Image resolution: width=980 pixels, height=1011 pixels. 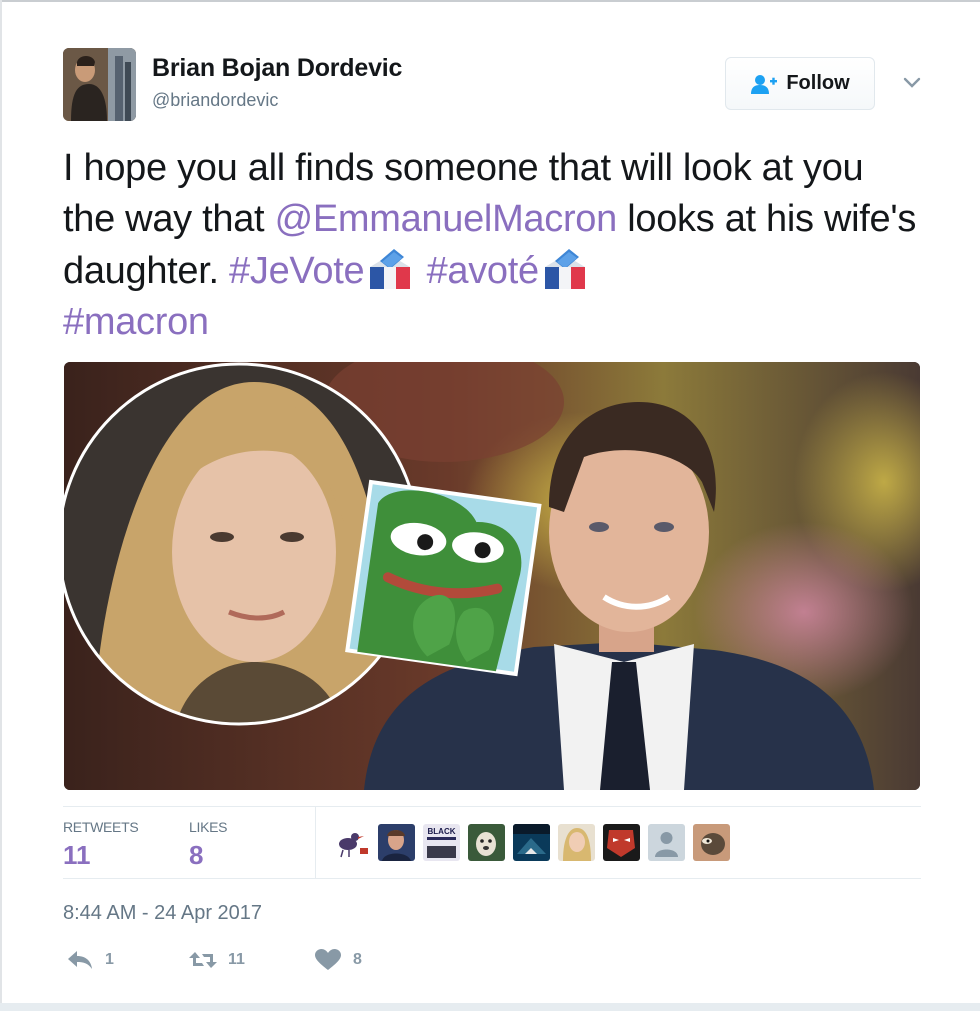 I want to click on retweet-icon, so click(x=203, y=960).